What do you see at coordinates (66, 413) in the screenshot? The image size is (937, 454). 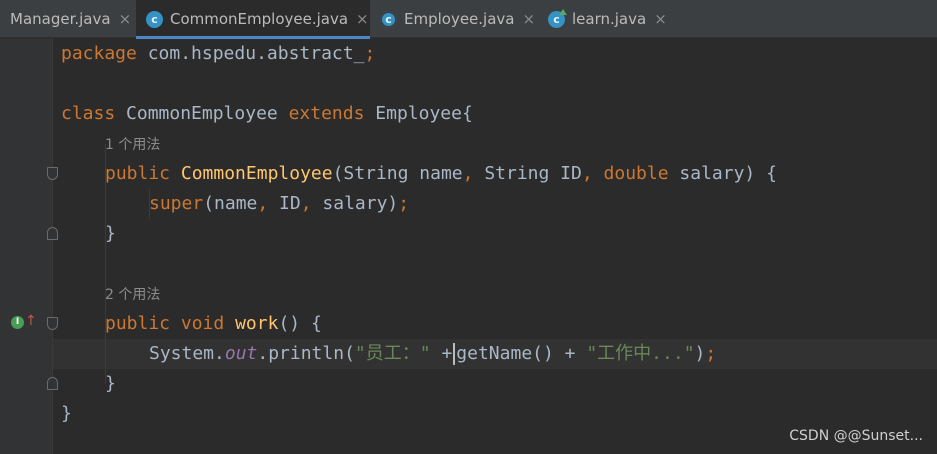 I see `code-line-class-close: }` at bounding box center [66, 413].